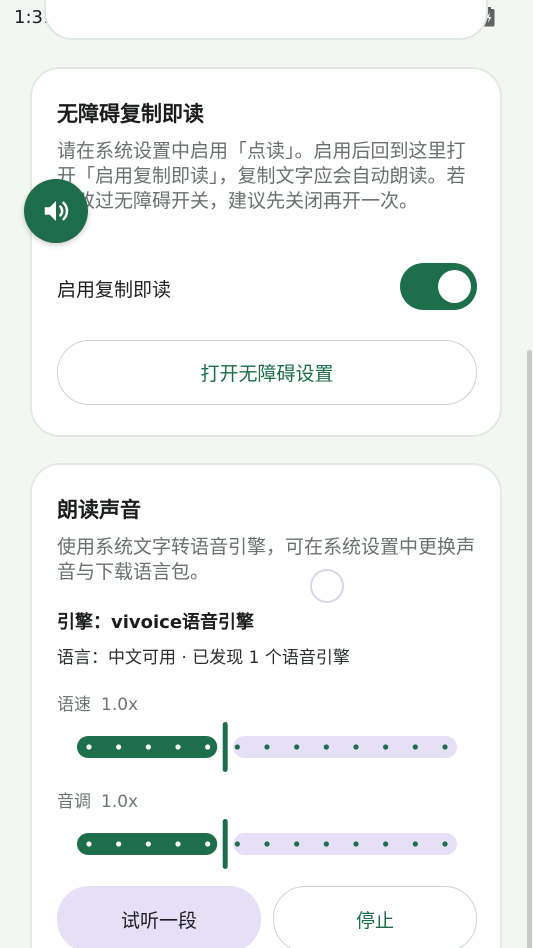 The width and height of the screenshot is (533, 948). What do you see at coordinates (114, 290) in the screenshot?
I see `copy-read-switch-label: 启用复制即读` at bounding box center [114, 290].